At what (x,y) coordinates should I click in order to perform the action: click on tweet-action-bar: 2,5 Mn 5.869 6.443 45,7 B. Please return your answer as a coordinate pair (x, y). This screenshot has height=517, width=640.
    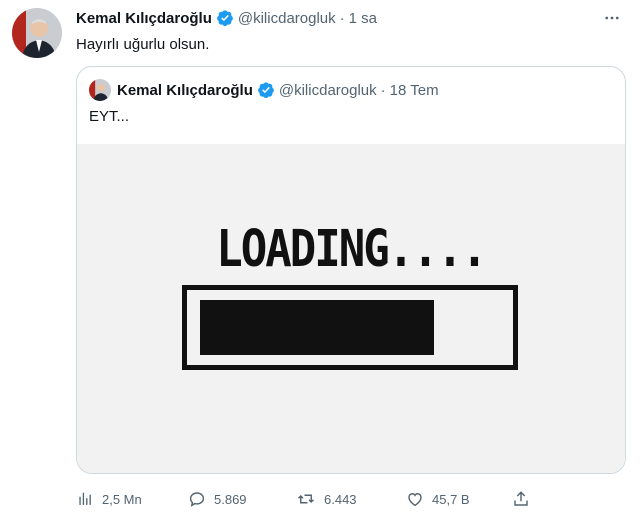
    Looking at the image, I should click on (307, 499).